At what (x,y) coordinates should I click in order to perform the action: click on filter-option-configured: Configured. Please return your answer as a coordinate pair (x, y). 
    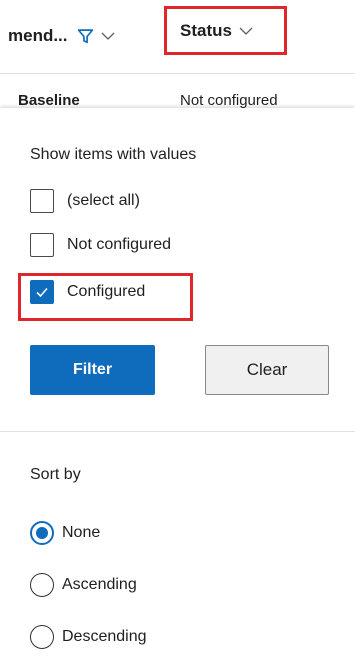
    Looking at the image, I should click on (87, 292).